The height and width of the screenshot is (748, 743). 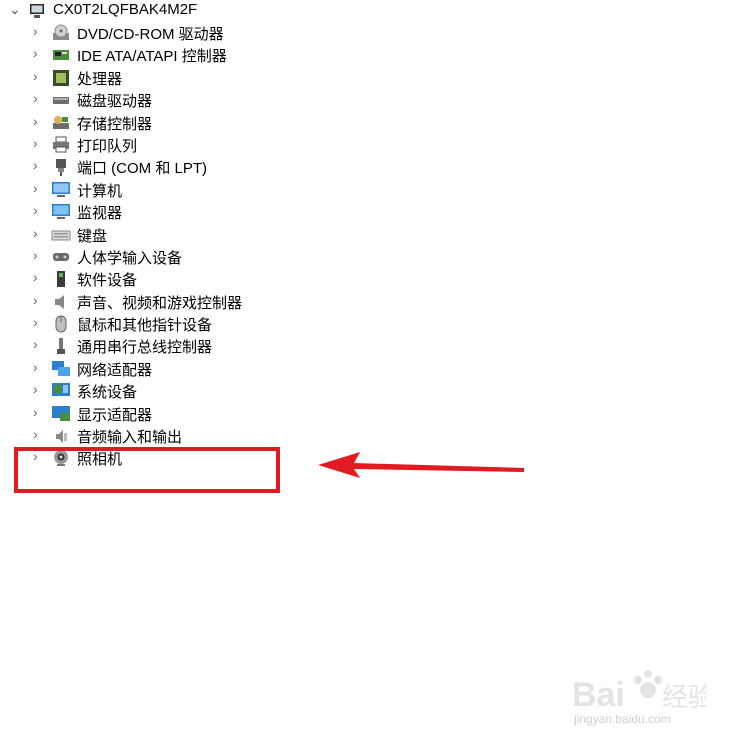 I want to click on device-category-label: 系统设备, so click(x=107, y=393).